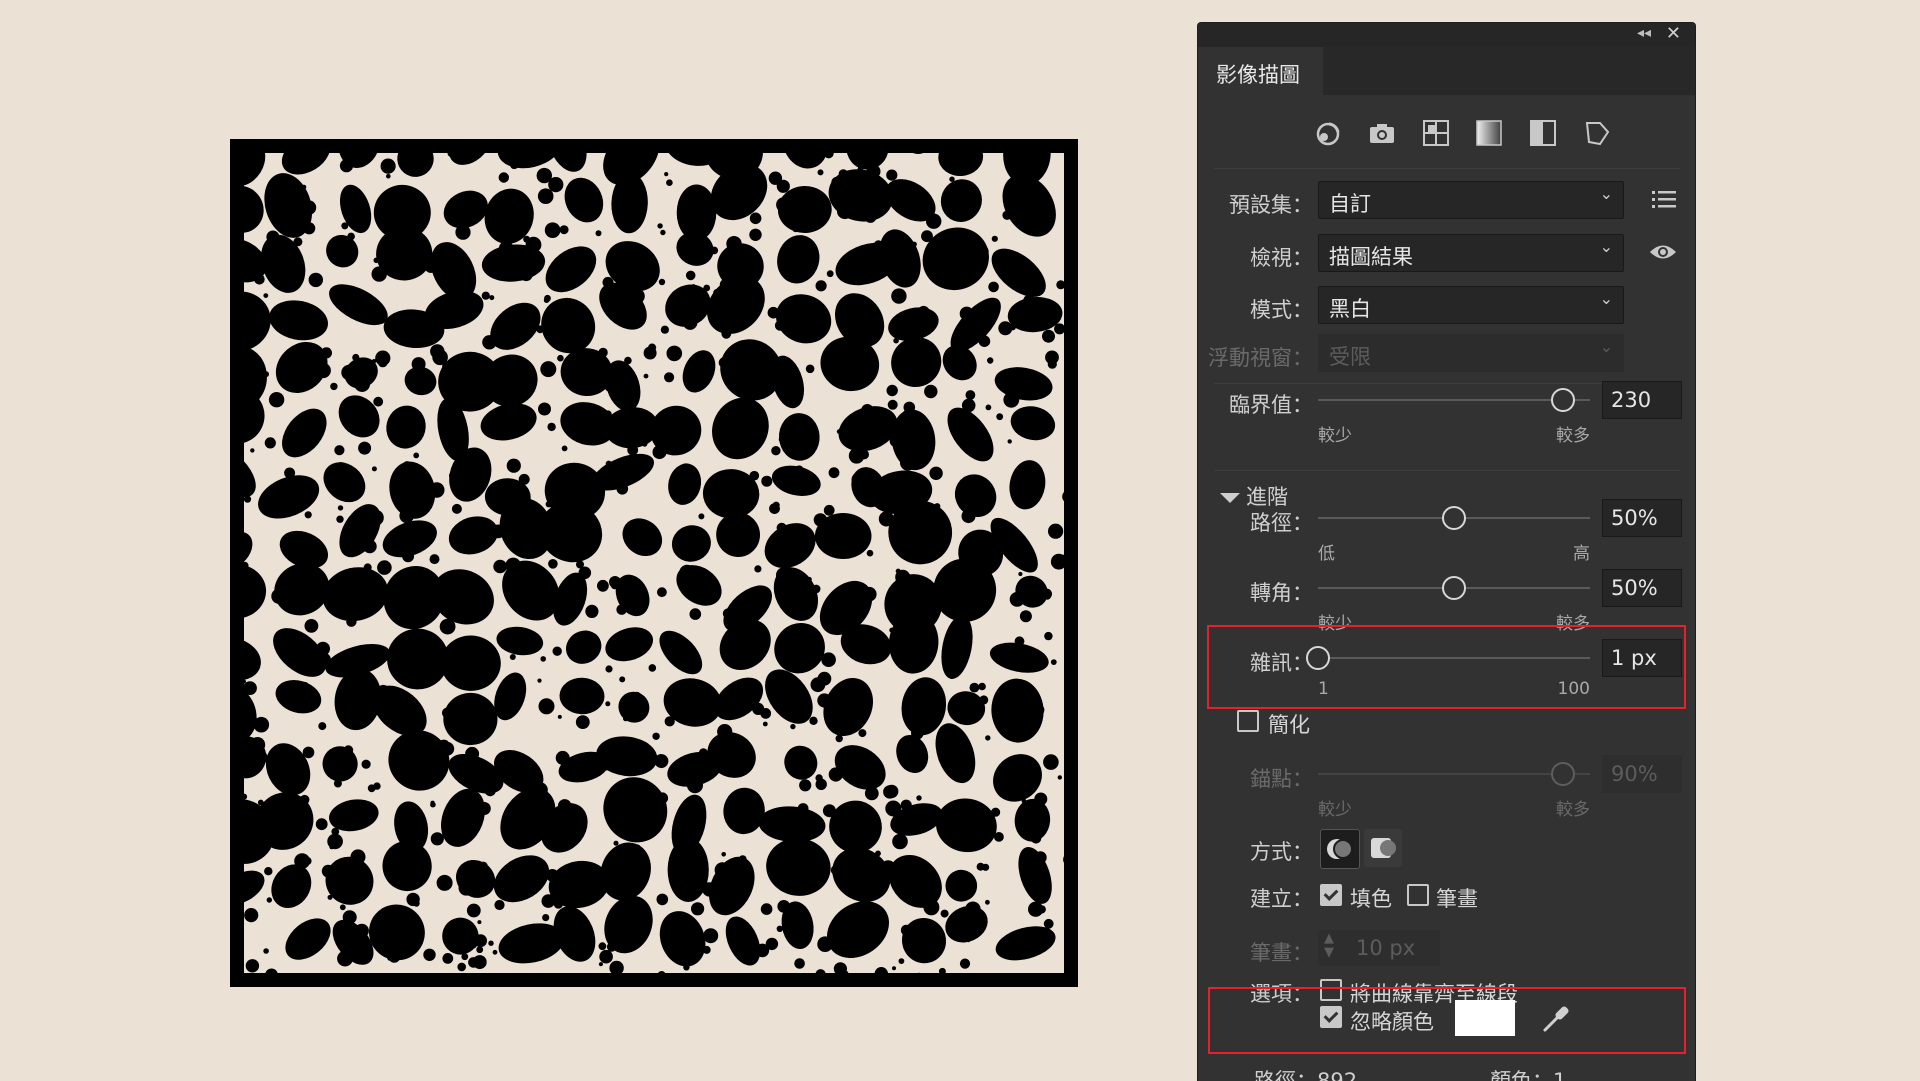  I want to click on fill-checkbox, so click(1331, 895).